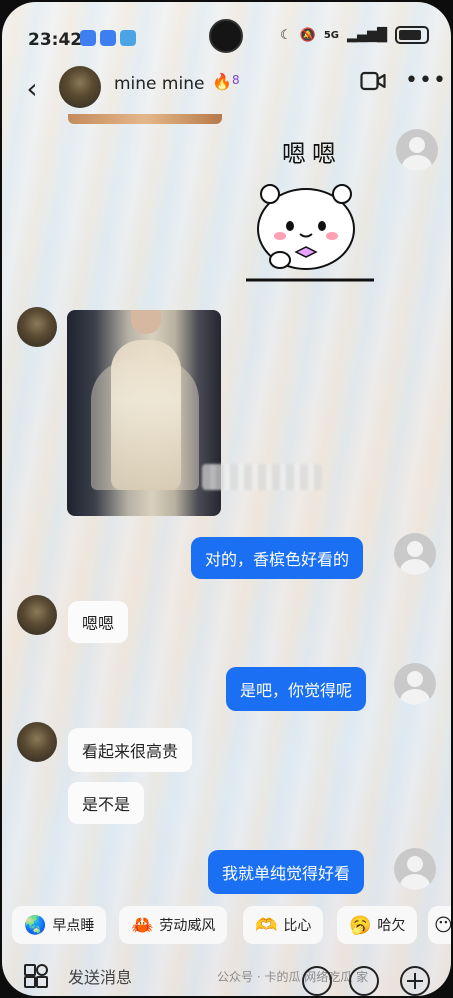 The image size is (453, 998). What do you see at coordinates (373, 81) in the screenshot?
I see `video-call-icon` at bounding box center [373, 81].